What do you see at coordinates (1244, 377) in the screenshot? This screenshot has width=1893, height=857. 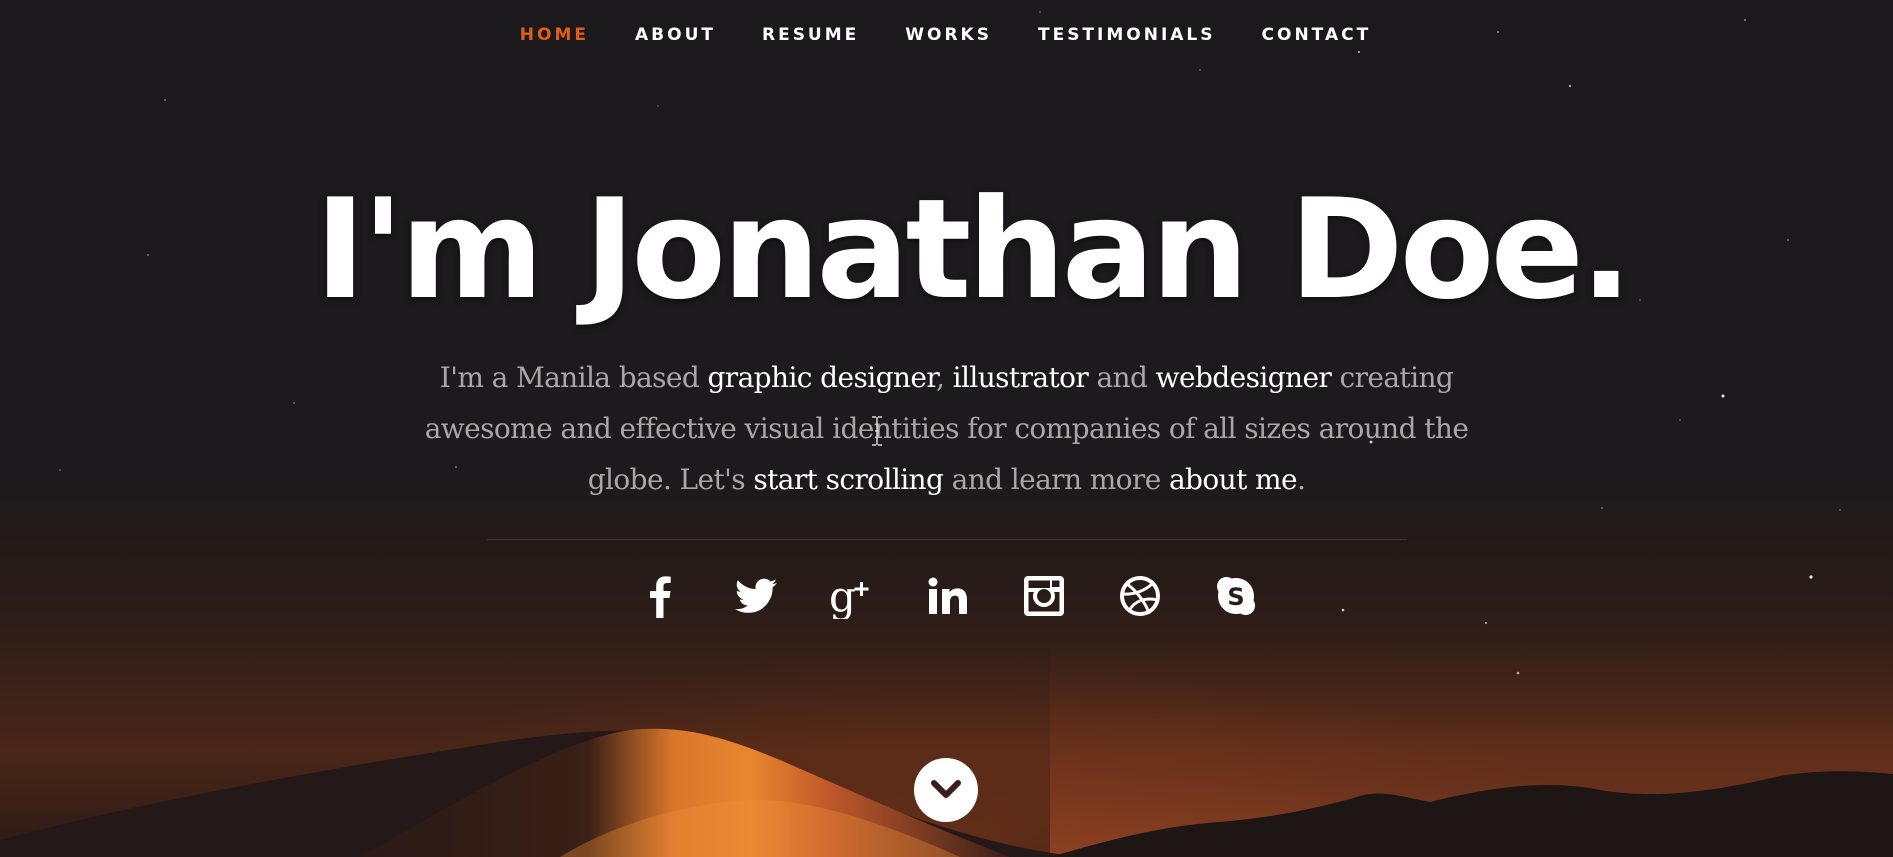 I see `webdesigner-link: webdesigner` at bounding box center [1244, 377].